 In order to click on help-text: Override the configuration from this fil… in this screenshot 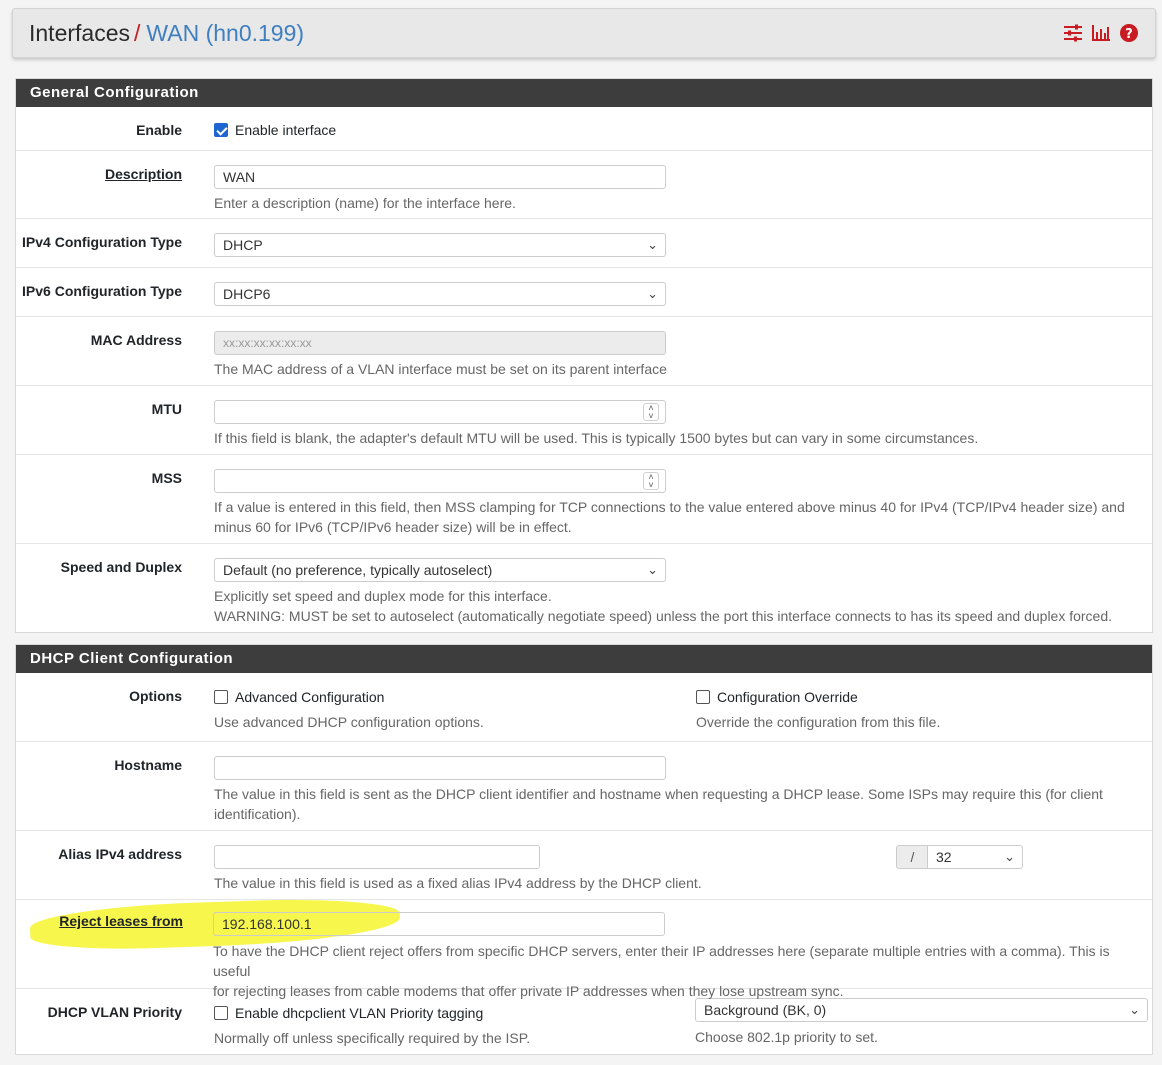, I will do `click(818, 722)`.